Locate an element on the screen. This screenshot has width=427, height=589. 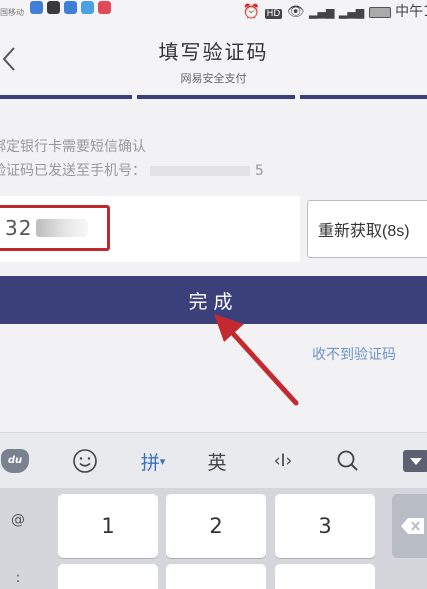
emoji-icon is located at coordinates (85, 461).